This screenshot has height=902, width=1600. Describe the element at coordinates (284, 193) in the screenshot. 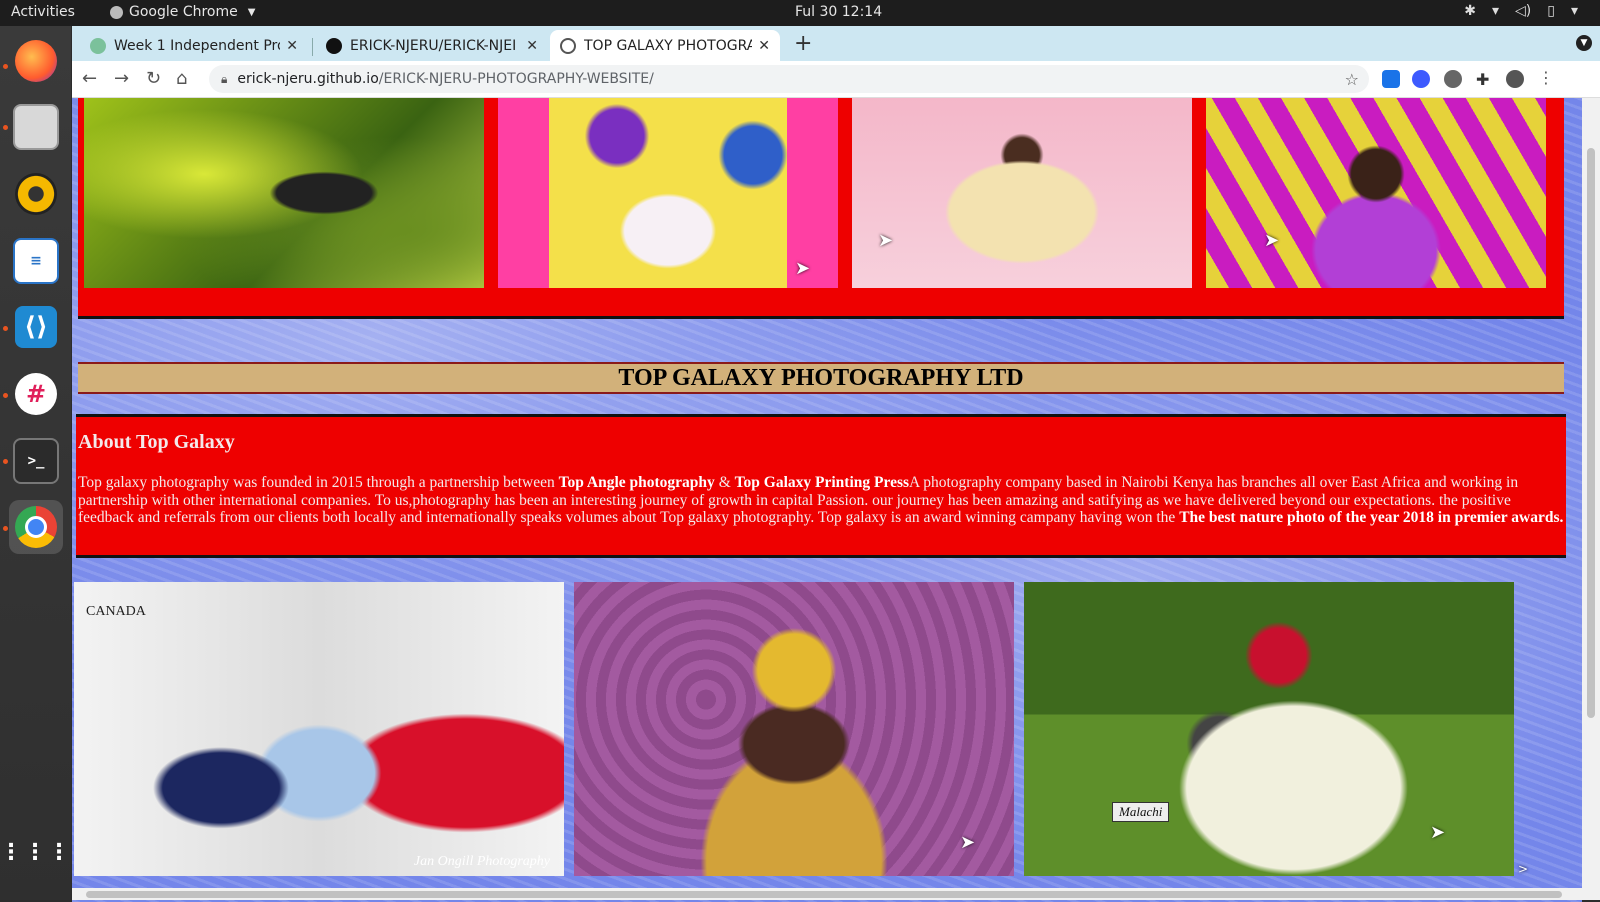

I see `photographer-photo` at that location.